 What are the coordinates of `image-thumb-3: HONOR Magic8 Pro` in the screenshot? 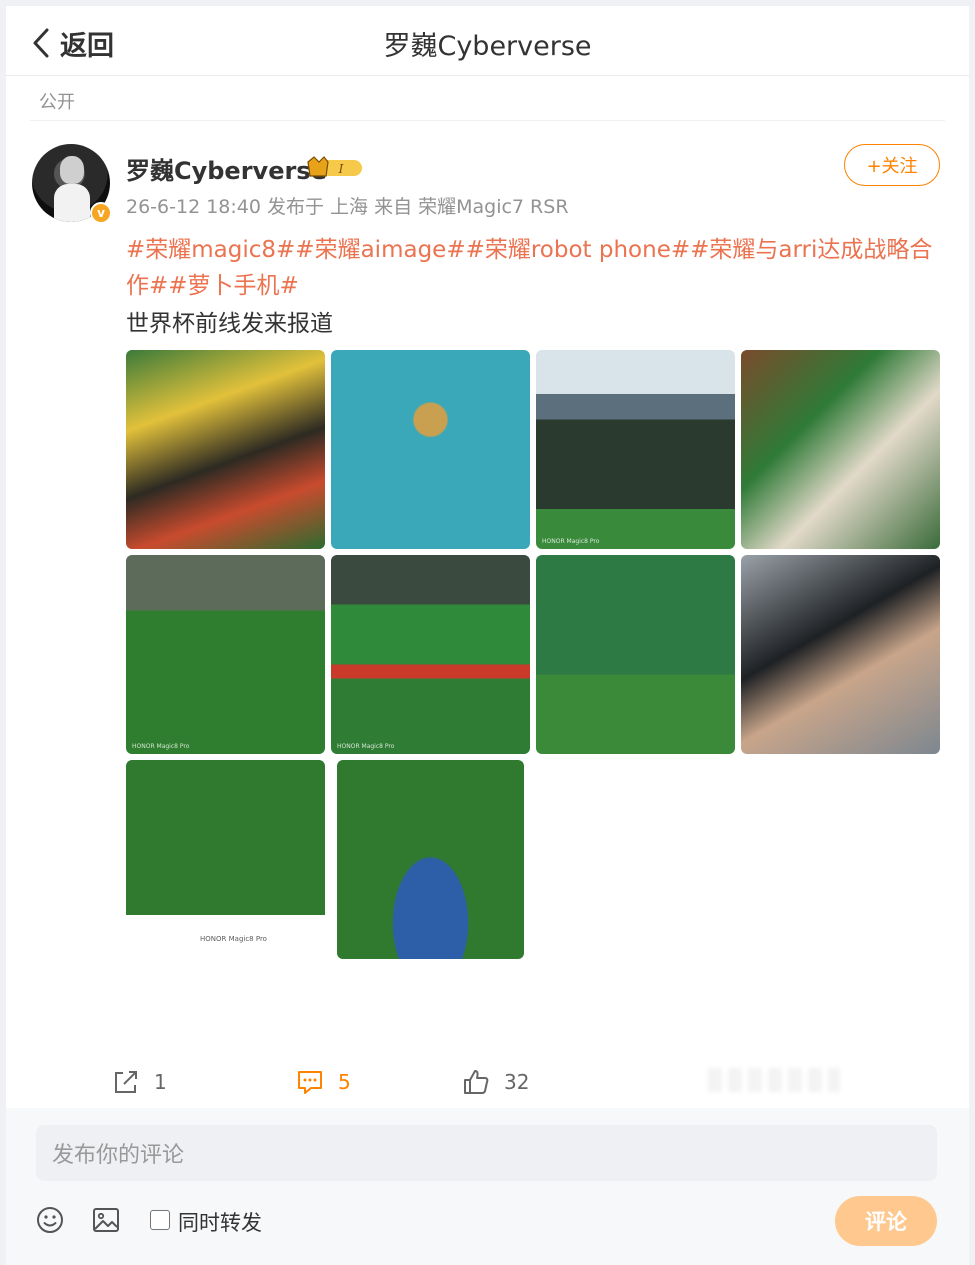 It's located at (635, 449).